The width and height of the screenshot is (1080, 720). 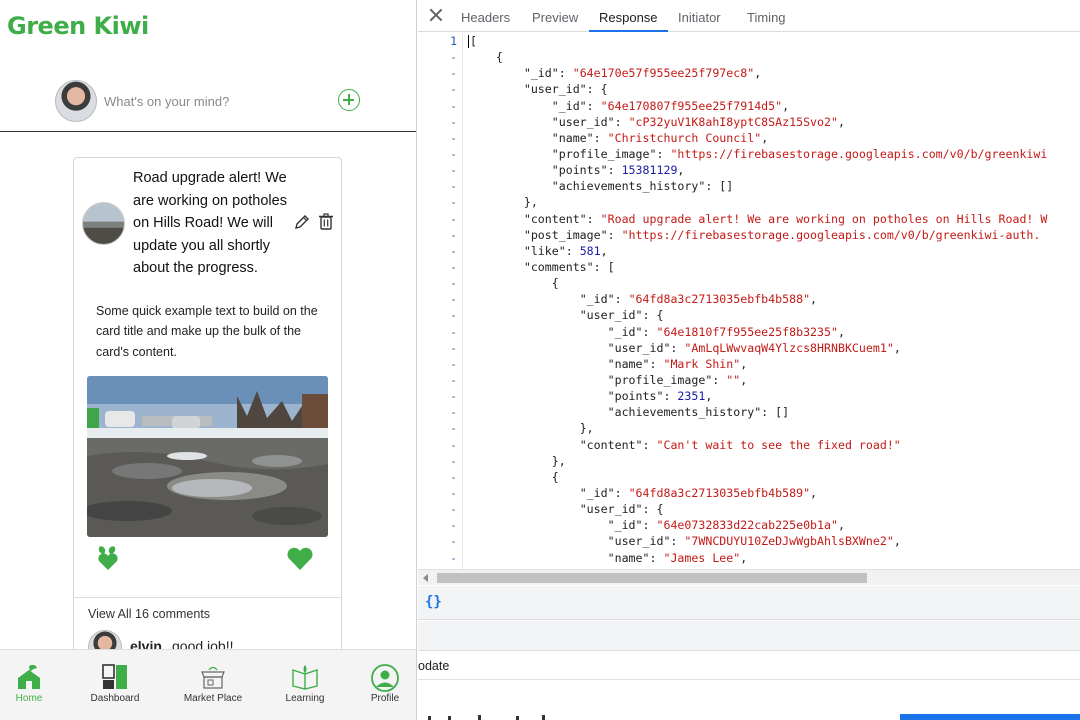 I want to click on console-text: odate, so click(x=434, y=666).